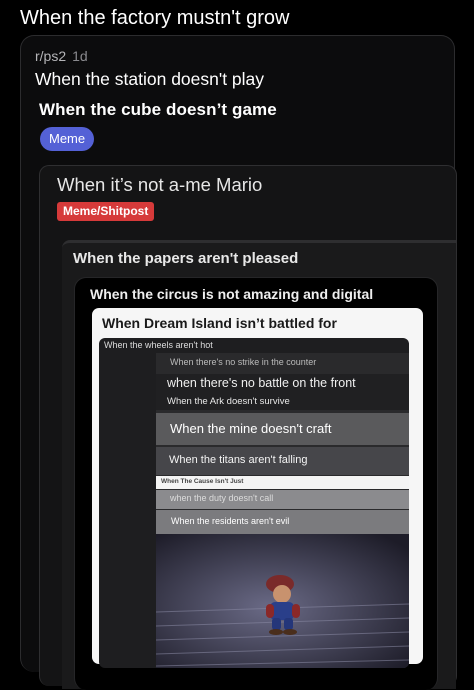  I want to click on meme-caption: When The Cause Isn't Just, so click(202, 481).